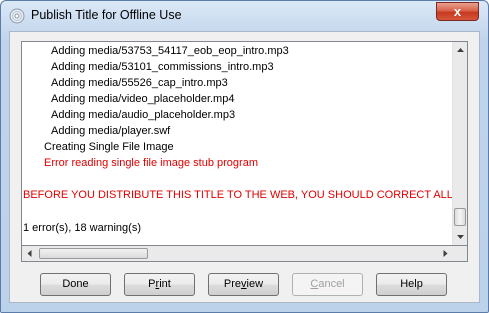  Describe the element at coordinates (152, 284) in the screenshot. I see `print-label: P` at that location.